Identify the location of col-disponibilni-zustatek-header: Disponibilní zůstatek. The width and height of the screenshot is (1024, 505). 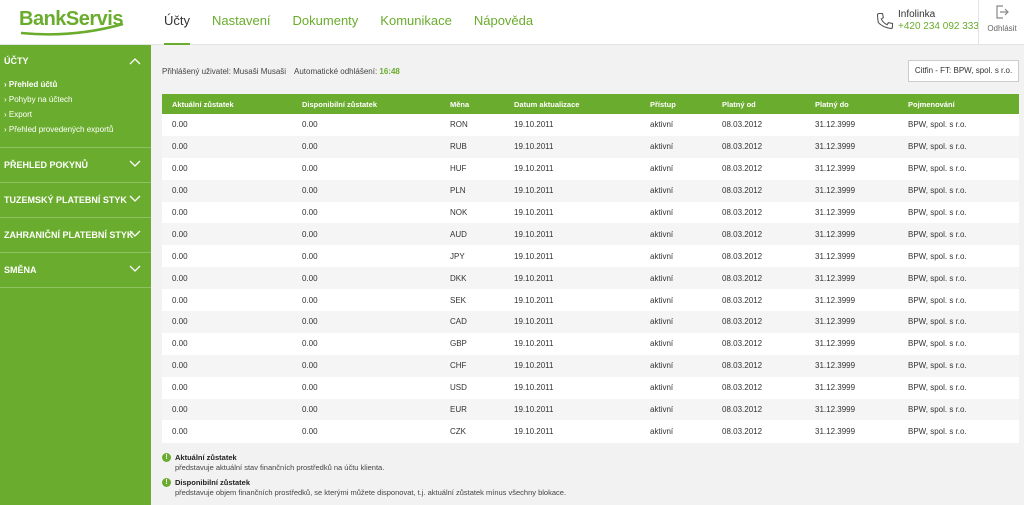
(366, 104).